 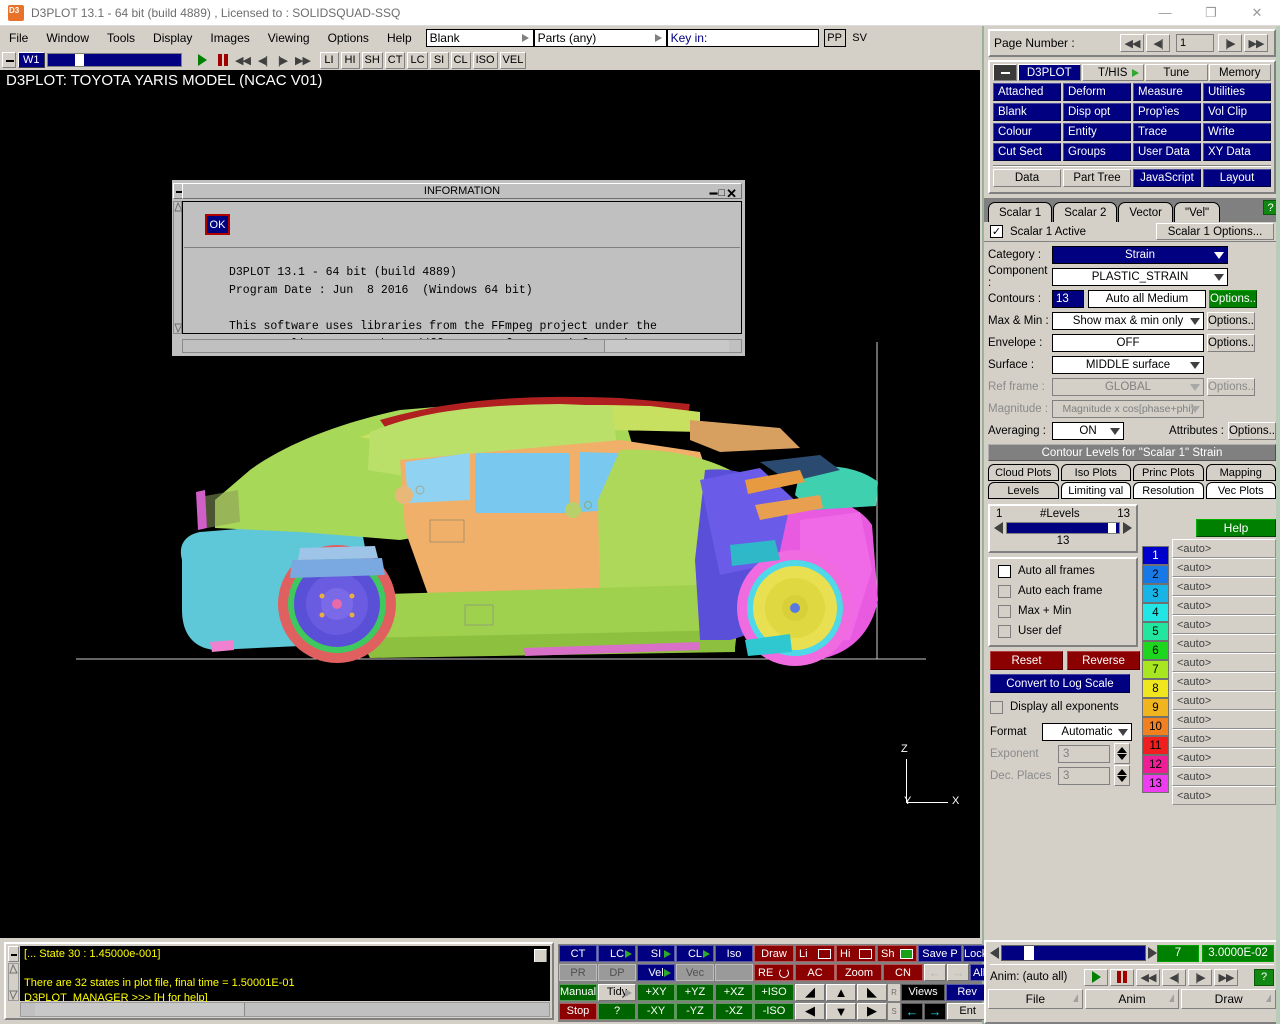 What do you see at coordinates (1158, 43) in the screenshot?
I see `page-prev-icon: ◀|` at bounding box center [1158, 43].